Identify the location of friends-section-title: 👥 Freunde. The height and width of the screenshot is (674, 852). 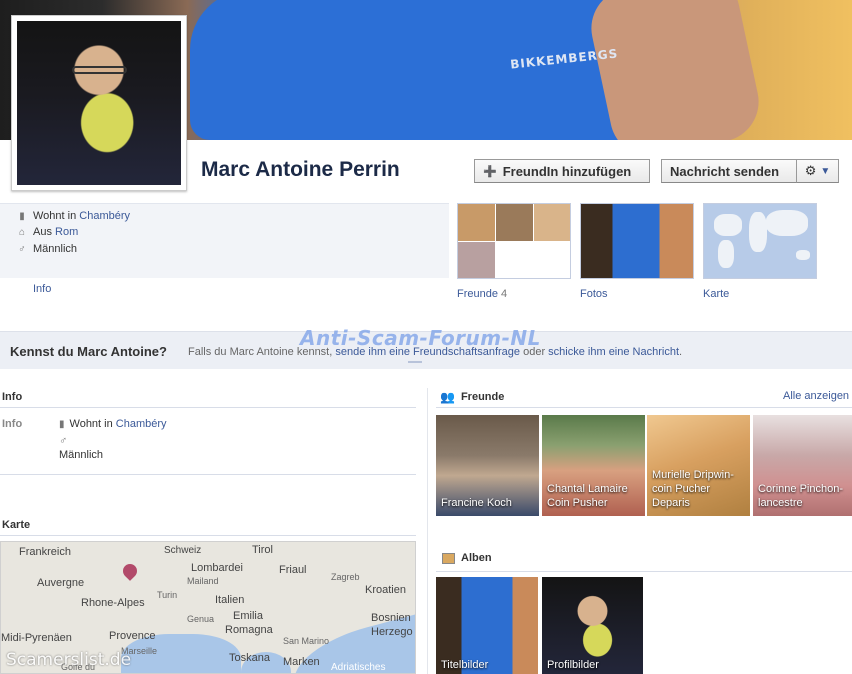
(472, 397).